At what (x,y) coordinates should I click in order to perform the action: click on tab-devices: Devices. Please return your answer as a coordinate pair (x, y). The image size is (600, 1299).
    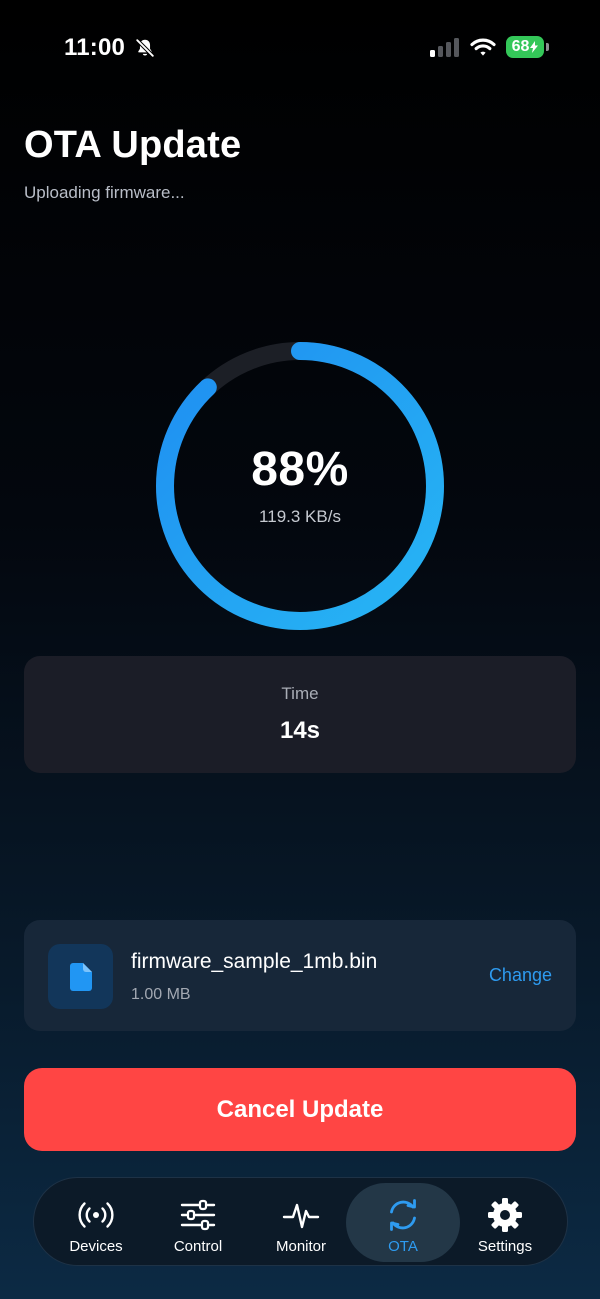
    Looking at the image, I should click on (96, 1222).